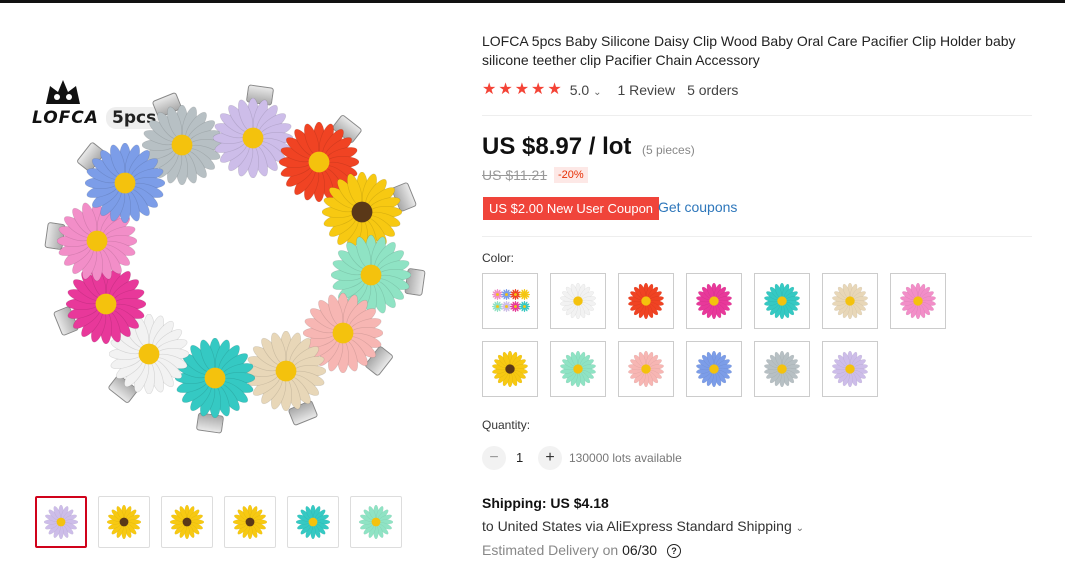 The image size is (1065, 575). Describe the element at coordinates (218, 522) in the screenshot. I see `thumbnail-strip` at that location.